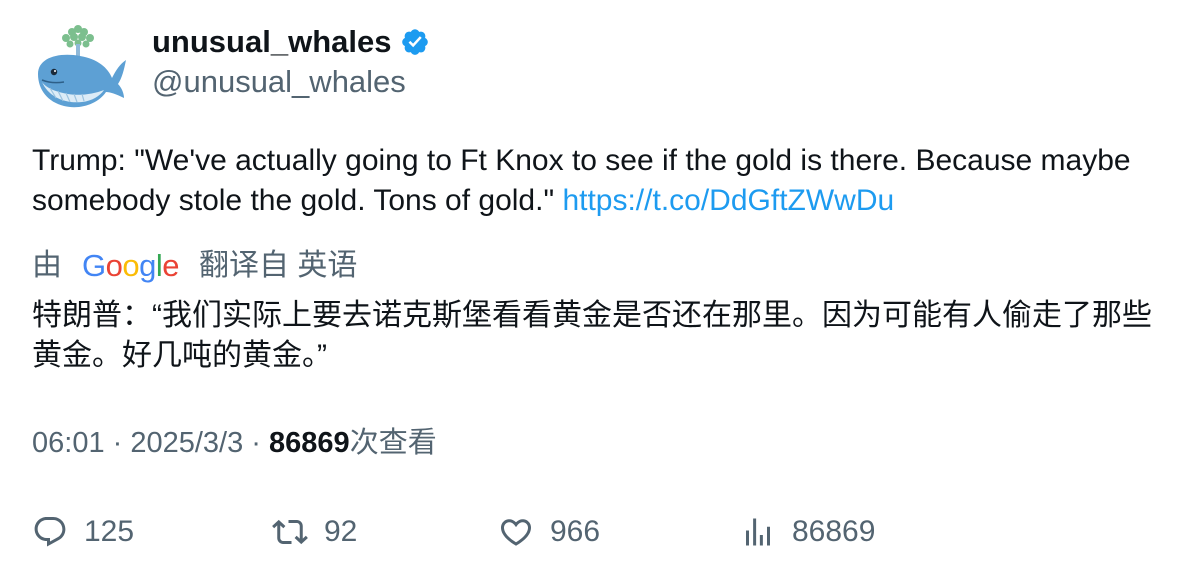 Image resolution: width=1196 pixels, height=578 pixels. Describe the element at coordinates (309, 443) in the screenshot. I see `views-count: 86869` at that location.